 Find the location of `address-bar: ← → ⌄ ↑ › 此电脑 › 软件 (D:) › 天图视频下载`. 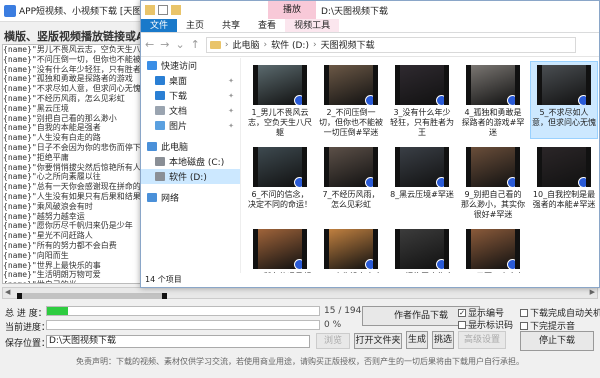

address-bar: ← → ⌄ ↑ › 此电脑 › 软件 (D:) › 天图视频下载 is located at coordinates (370, 45).